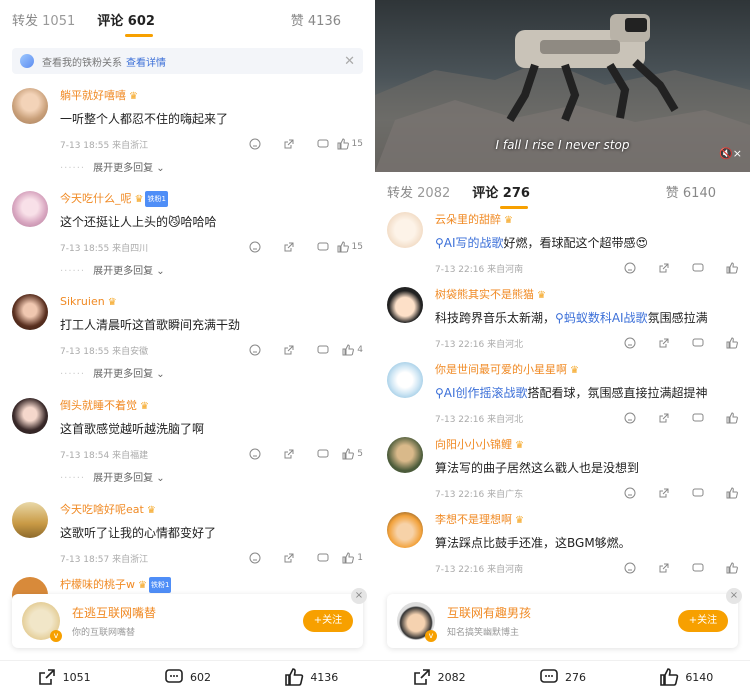  I want to click on like-button: 5, so click(346, 454).